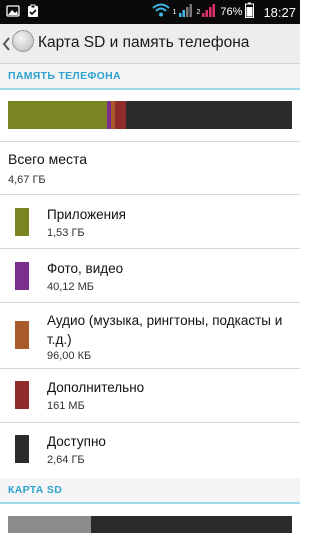 This screenshot has width=320, height=533. Describe the element at coordinates (33, 13) in the screenshot. I see `clipboard-check-icon` at that location.